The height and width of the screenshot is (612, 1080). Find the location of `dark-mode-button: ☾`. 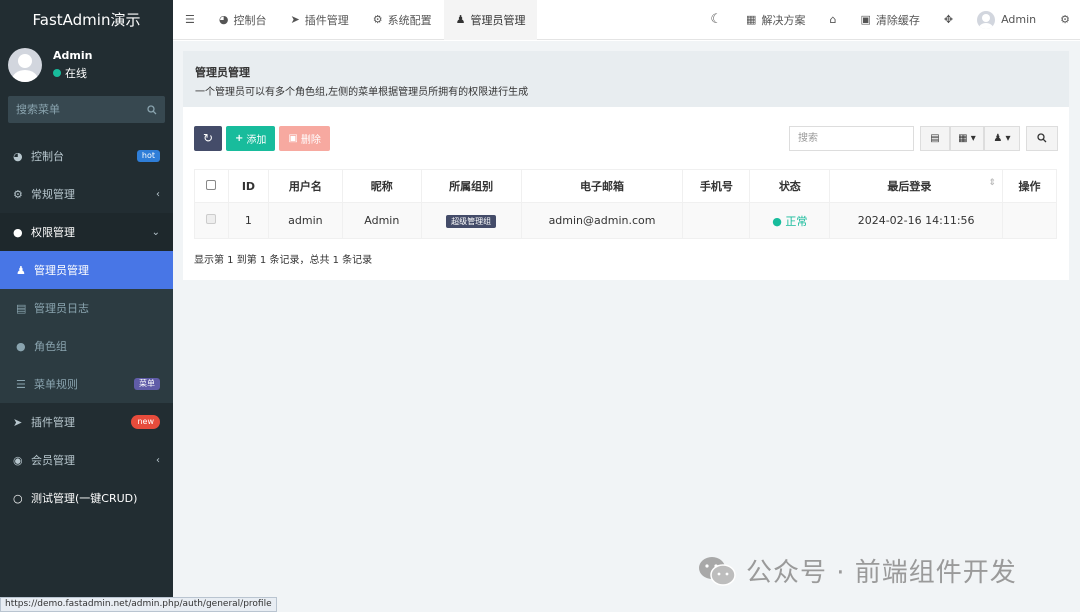

dark-mode-button: ☾ is located at coordinates (716, 20).